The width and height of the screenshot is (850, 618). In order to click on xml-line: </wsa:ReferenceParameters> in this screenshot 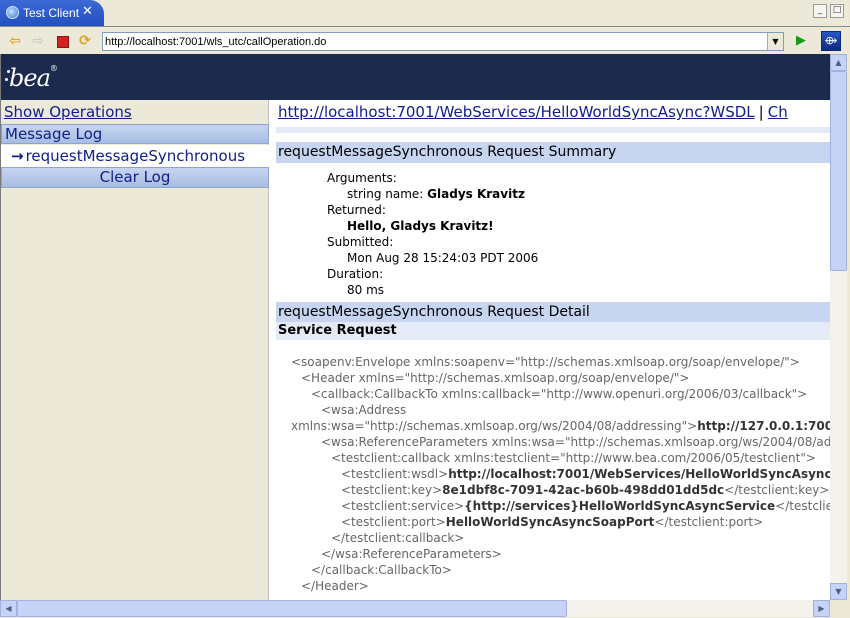, I will do `click(411, 554)`.